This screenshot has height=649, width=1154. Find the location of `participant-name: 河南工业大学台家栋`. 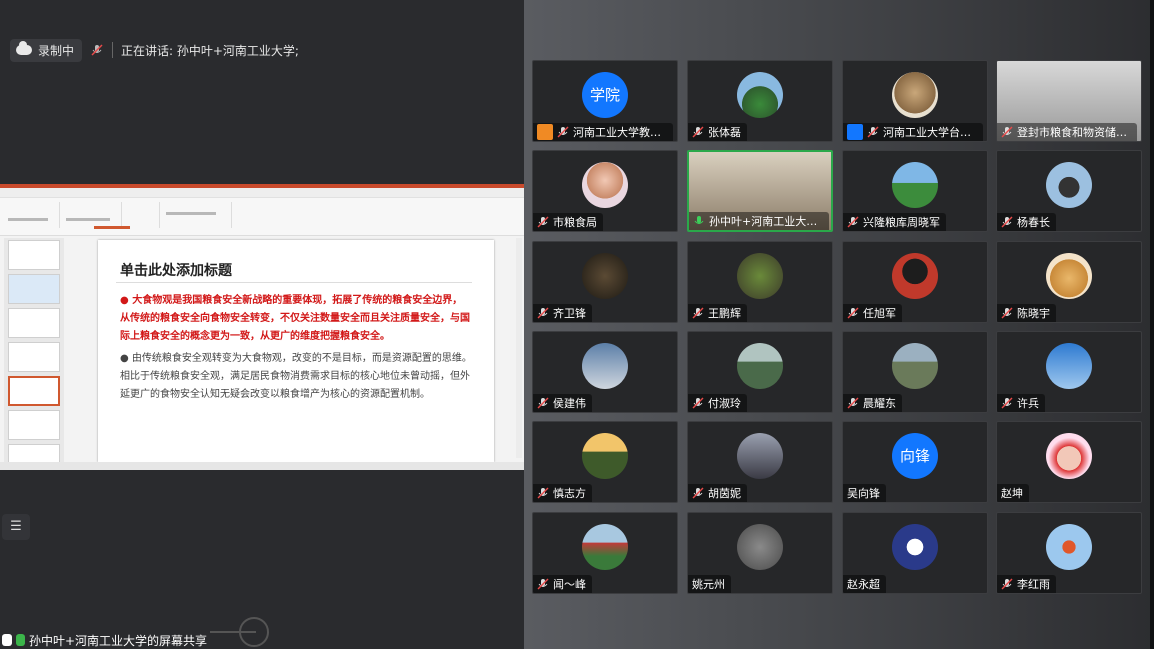

participant-name: 河南工业大学台家栋 is located at coordinates (930, 132).